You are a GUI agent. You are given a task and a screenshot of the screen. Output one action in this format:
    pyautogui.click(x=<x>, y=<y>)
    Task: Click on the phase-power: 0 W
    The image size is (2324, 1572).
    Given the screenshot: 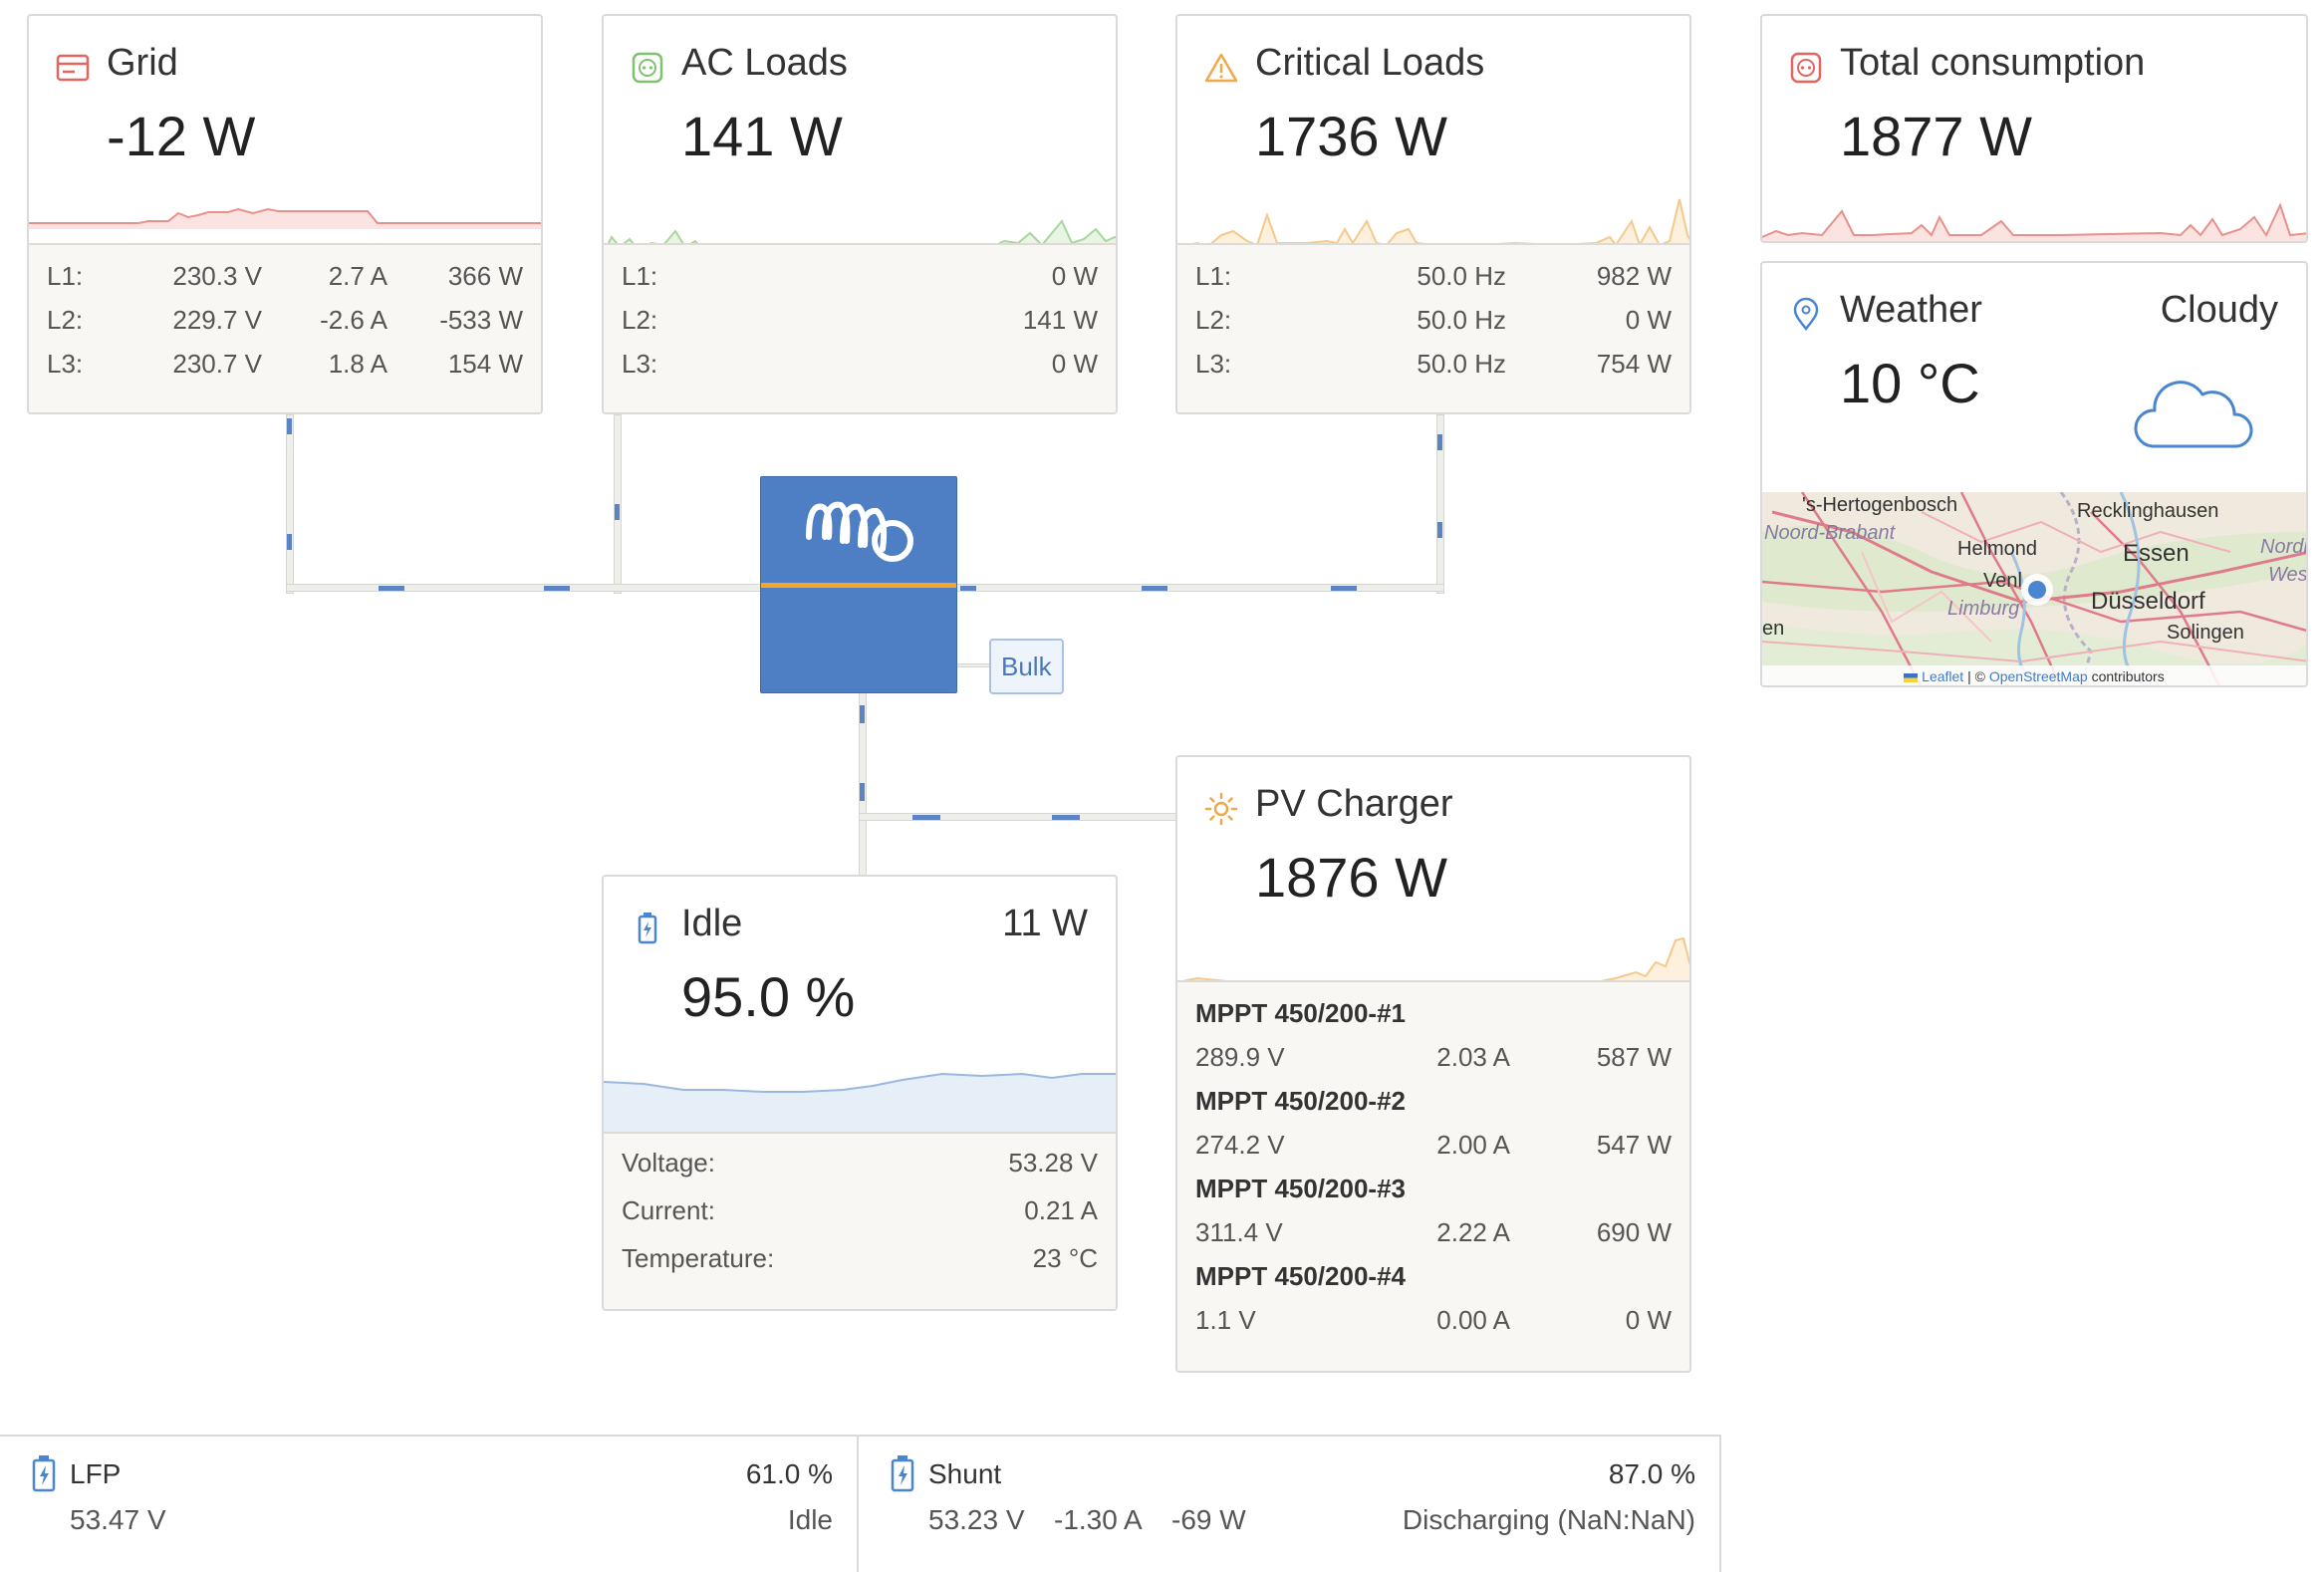 What is the action you would take?
    pyautogui.click(x=1649, y=320)
    